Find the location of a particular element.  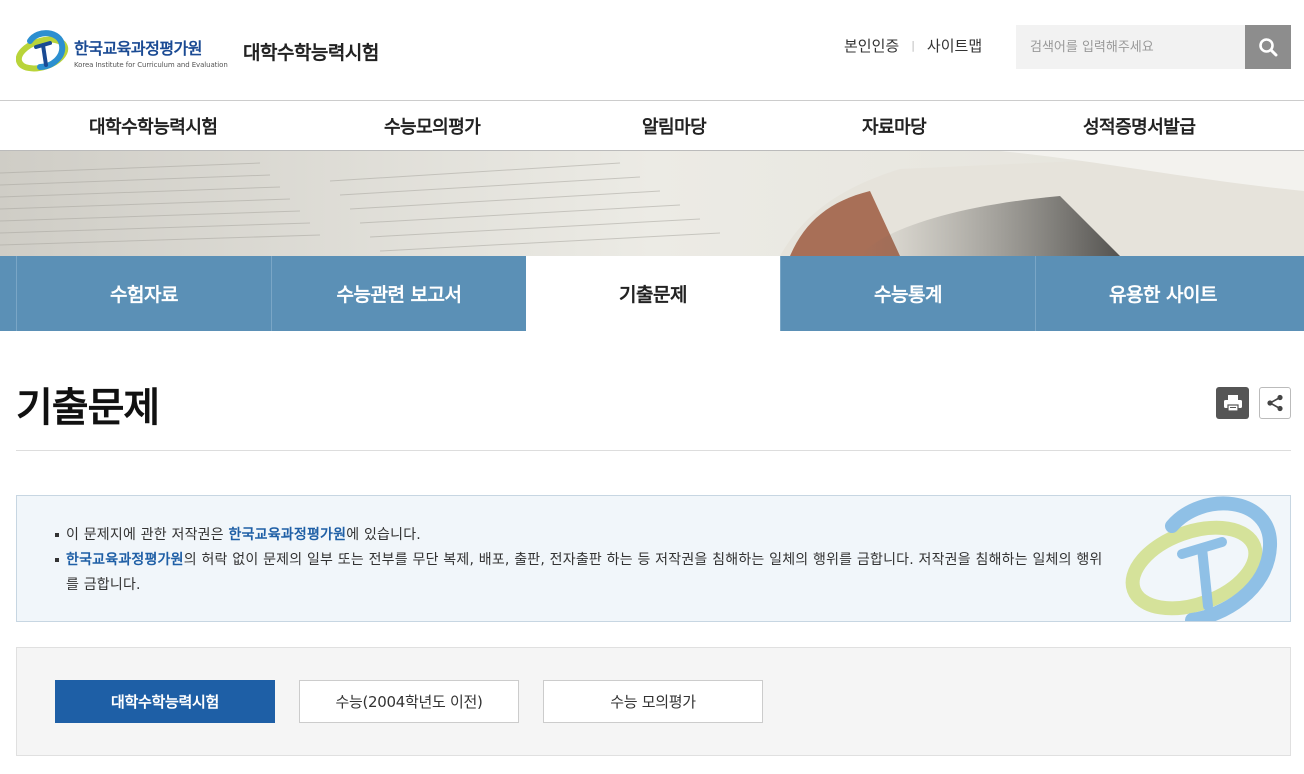

identity-verification-link: 본인인증 is located at coordinates (871, 45).